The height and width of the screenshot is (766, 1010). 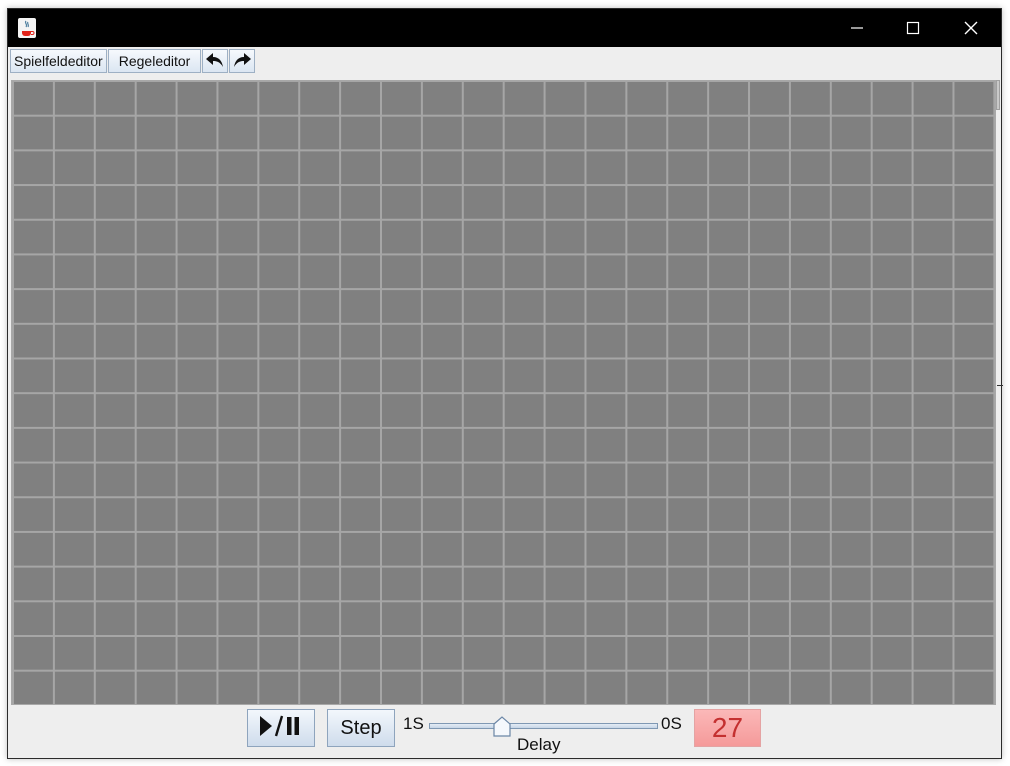 I want to click on slider-max-label: 0S, so click(x=671, y=723).